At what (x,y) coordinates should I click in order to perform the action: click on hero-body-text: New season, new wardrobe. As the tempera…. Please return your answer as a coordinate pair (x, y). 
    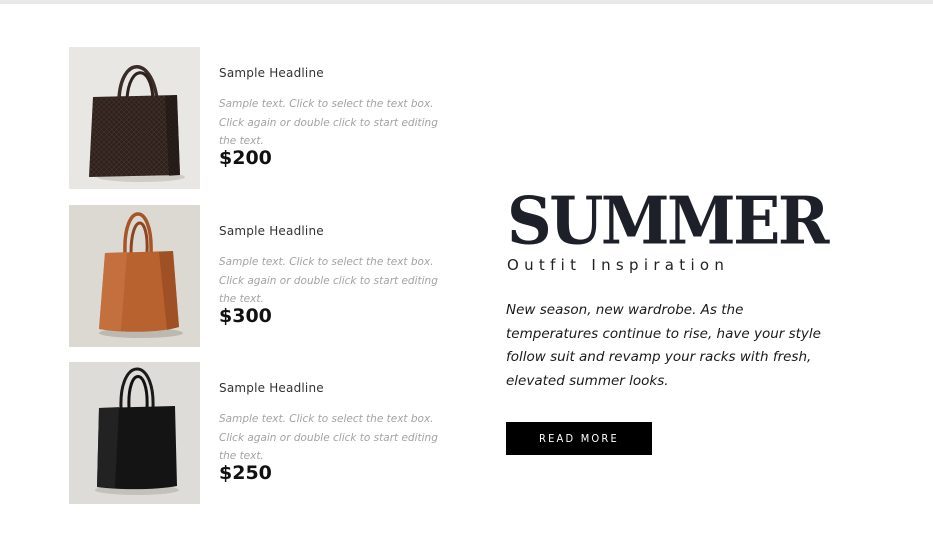
    Looking at the image, I should click on (671, 346).